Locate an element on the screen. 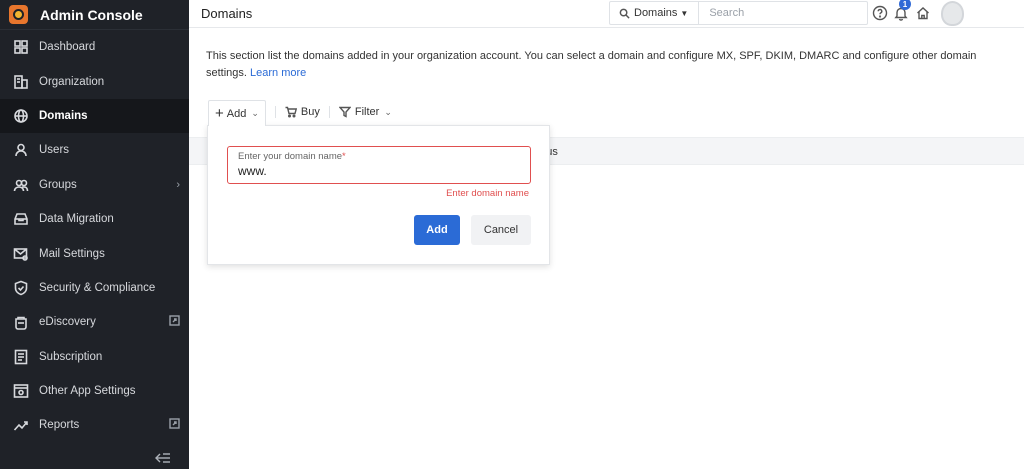 This screenshot has height=469, width=1024. subscription-icon is located at coordinates (21, 357).